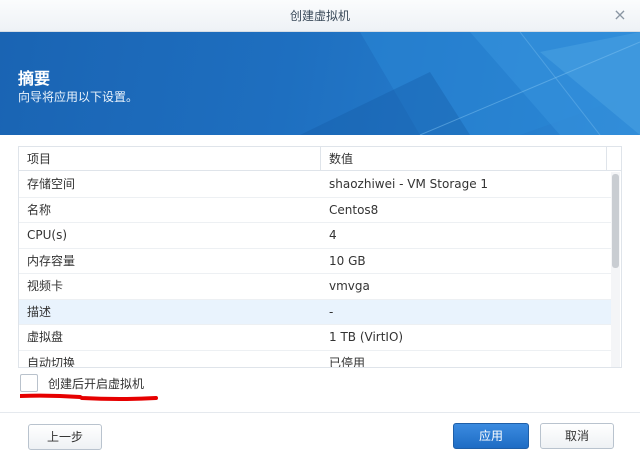 Image resolution: width=640 pixels, height=453 pixels. I want to click on apply-button: 应用, so click(491, 436).